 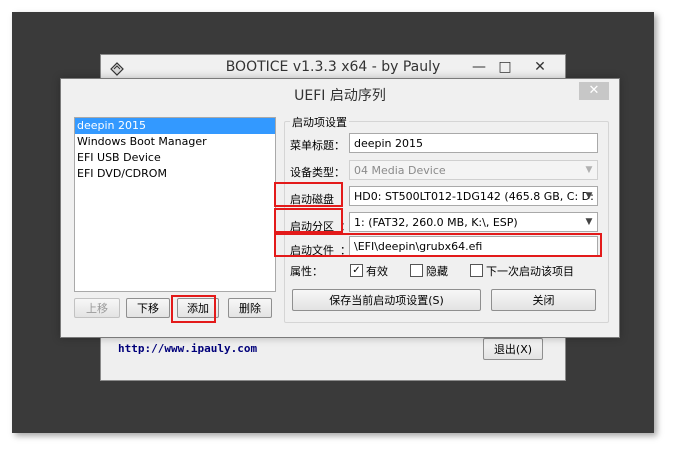 What do you see at coordinates (148, 308) in the screenshot?
I see `move-down-button: 下移` at bounding box center [148, 308].